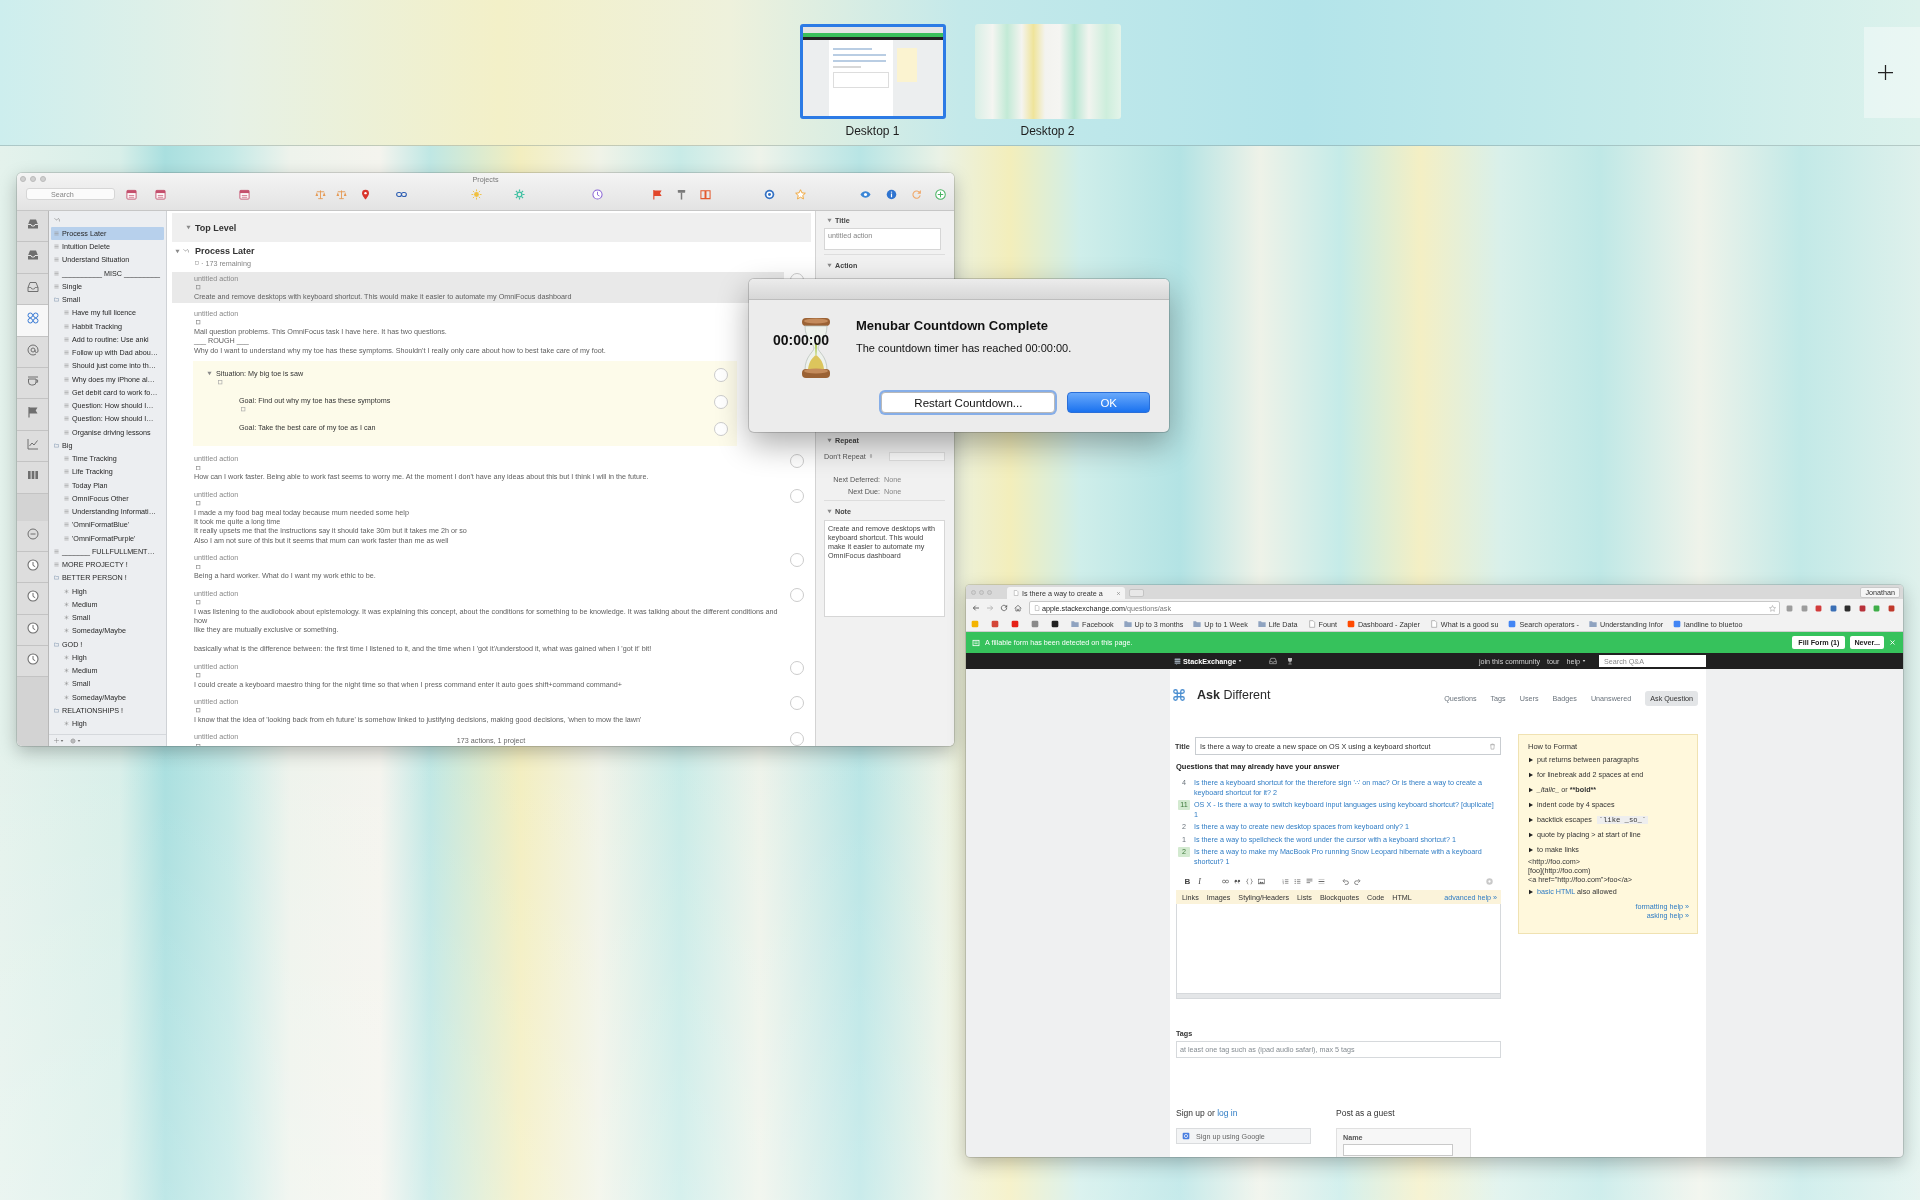 The width and height of the screenshot is (1920, 1200). What do you see at coordinates (1290, 661) in the screenshot?
I see `trophy-icon` at bounding box center [1290, 661].